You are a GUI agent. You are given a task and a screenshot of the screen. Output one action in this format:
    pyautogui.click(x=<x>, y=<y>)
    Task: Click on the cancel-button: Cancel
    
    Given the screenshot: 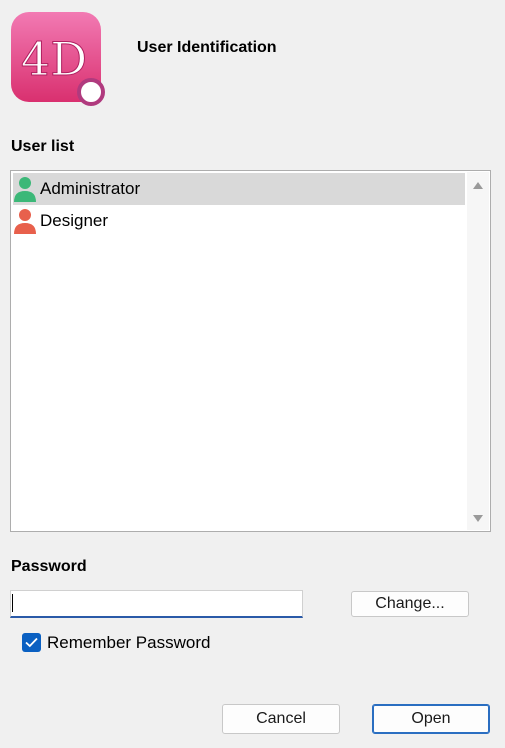 What is the action you would take?
    pyautogui.click(x=281, y=719)
    